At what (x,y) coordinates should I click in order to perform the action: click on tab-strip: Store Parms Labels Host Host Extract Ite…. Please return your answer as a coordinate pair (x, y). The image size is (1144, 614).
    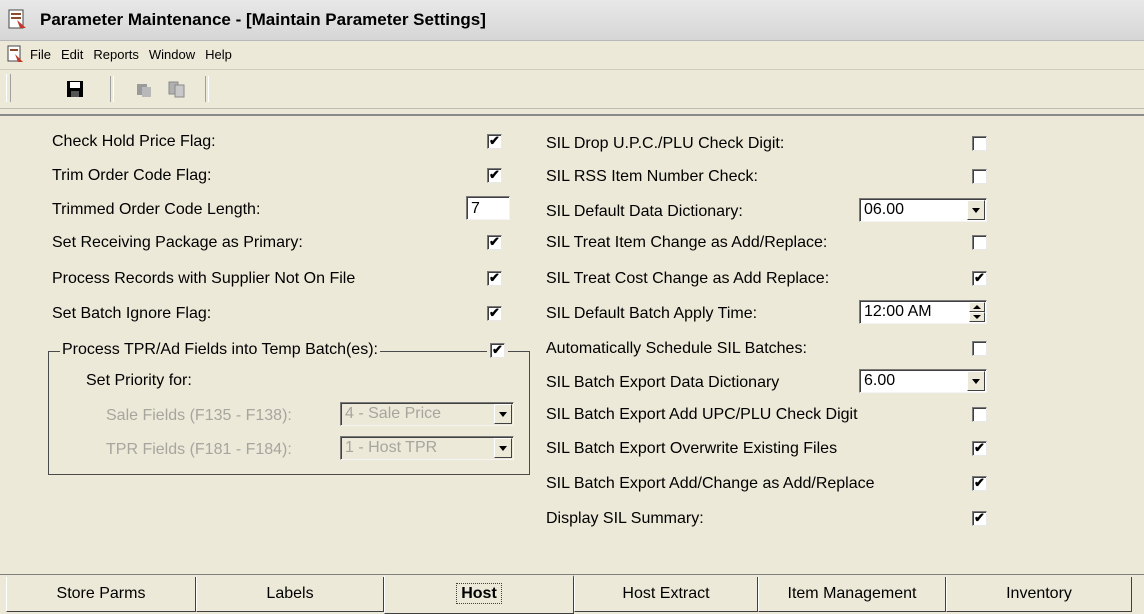
    Looking at the image, I should click on (572, 594).